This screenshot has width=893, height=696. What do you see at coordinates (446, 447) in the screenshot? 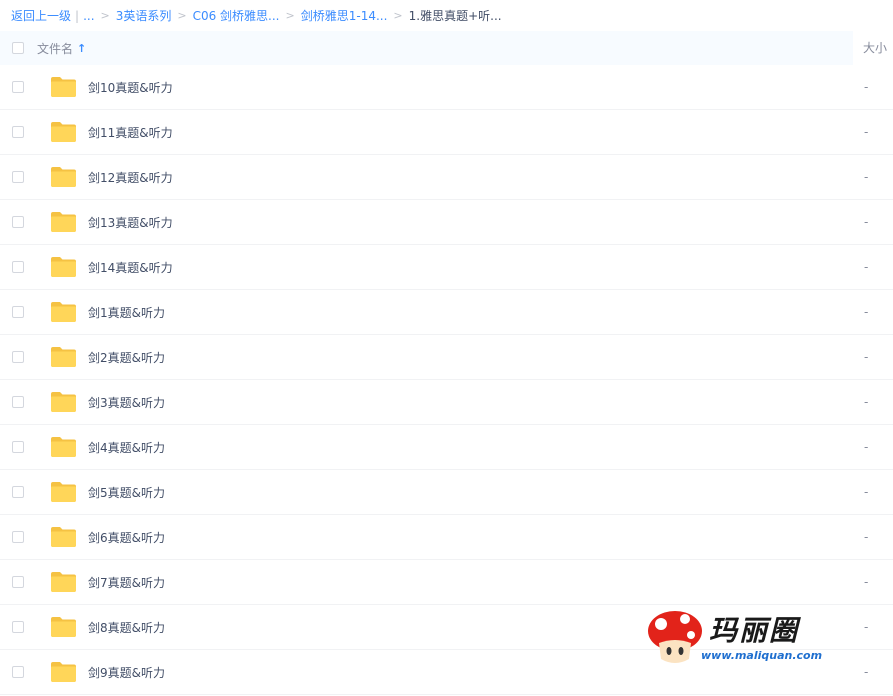
I see `file-row: 剑4真题&听力 -` at bounding box center [446, 447].